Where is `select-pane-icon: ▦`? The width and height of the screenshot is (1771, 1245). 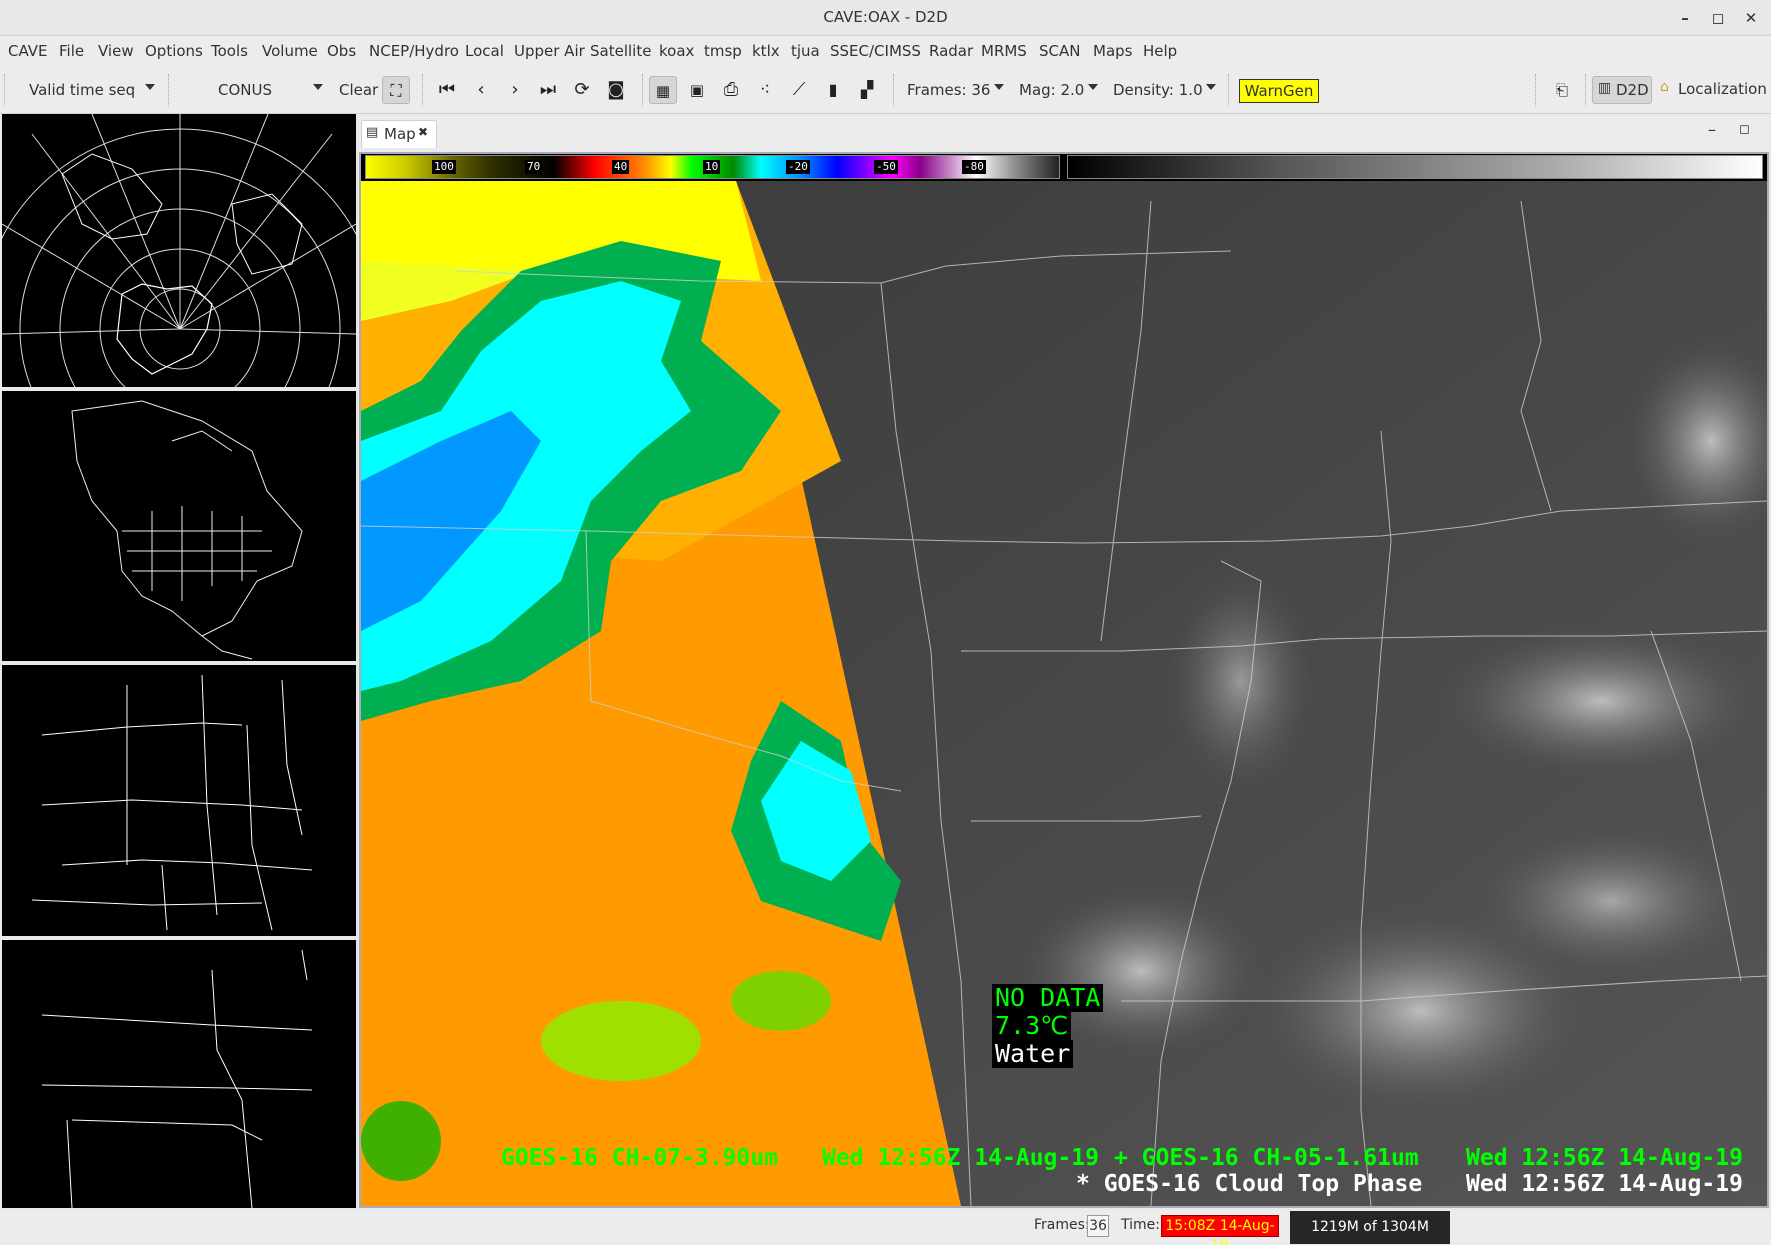
select-pane-icon: ▦ is located at coordinates (663, 90).